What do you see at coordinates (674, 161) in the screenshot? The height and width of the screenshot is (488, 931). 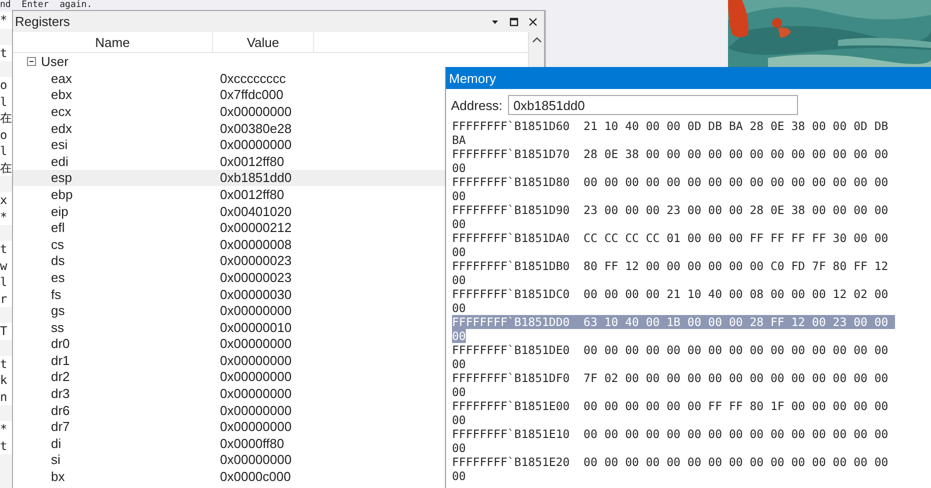 I see `memory-row: FFFFFFFF`B1851D70 28 0E 38 00 00 00 00 00 00 00 00 00 00 00 00 00` at bounding box center [674, 161].